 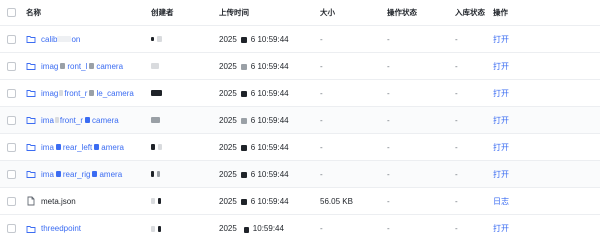 I want to click on select-all-checkbox, so click(x=11, y=12).